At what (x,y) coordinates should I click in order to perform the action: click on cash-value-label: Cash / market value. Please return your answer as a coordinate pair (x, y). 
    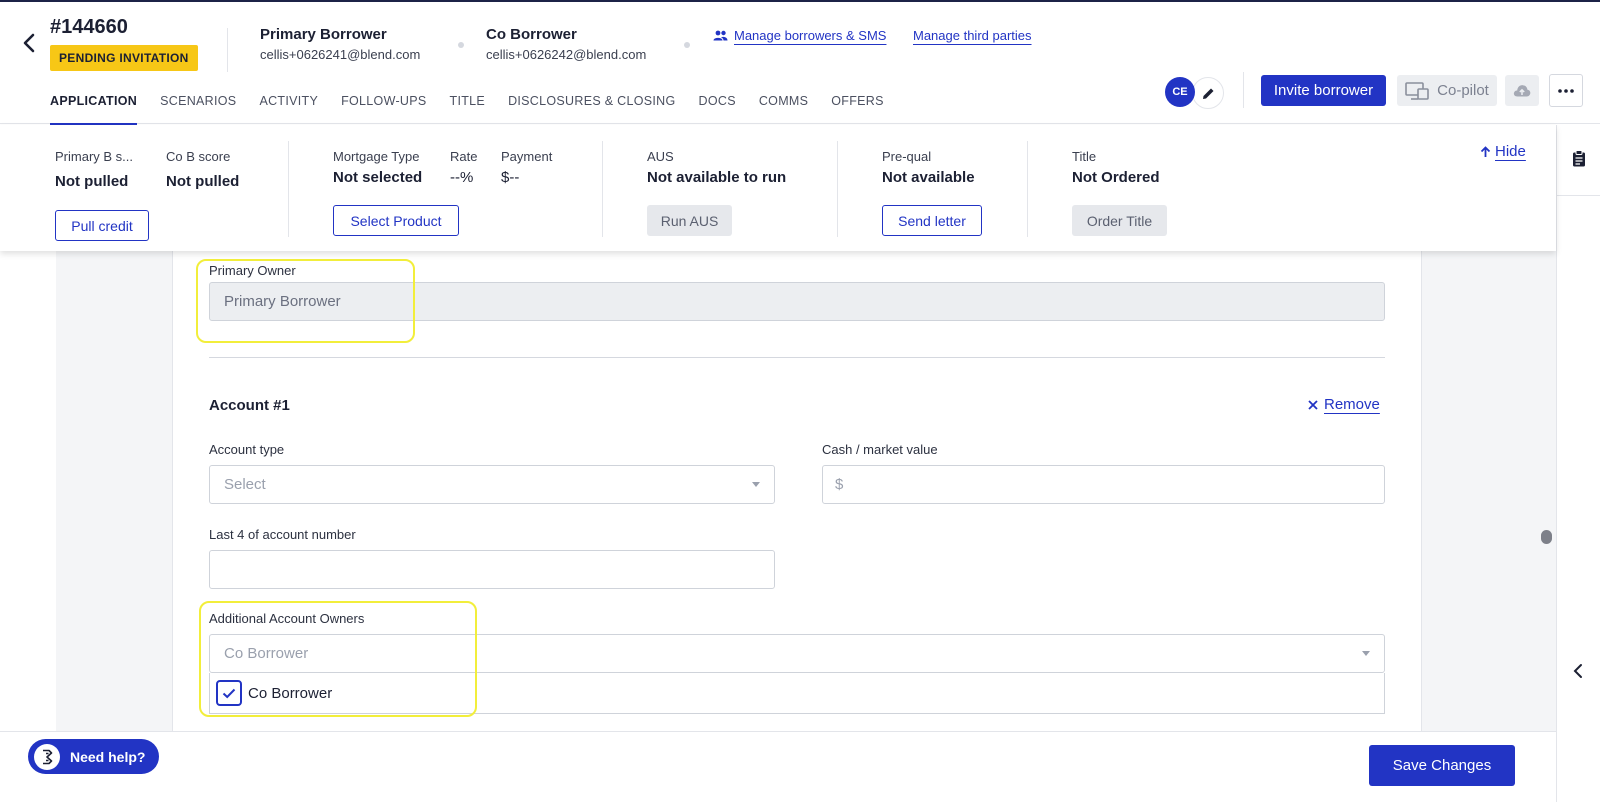
    Looking at the image, I should click on (880, 449).